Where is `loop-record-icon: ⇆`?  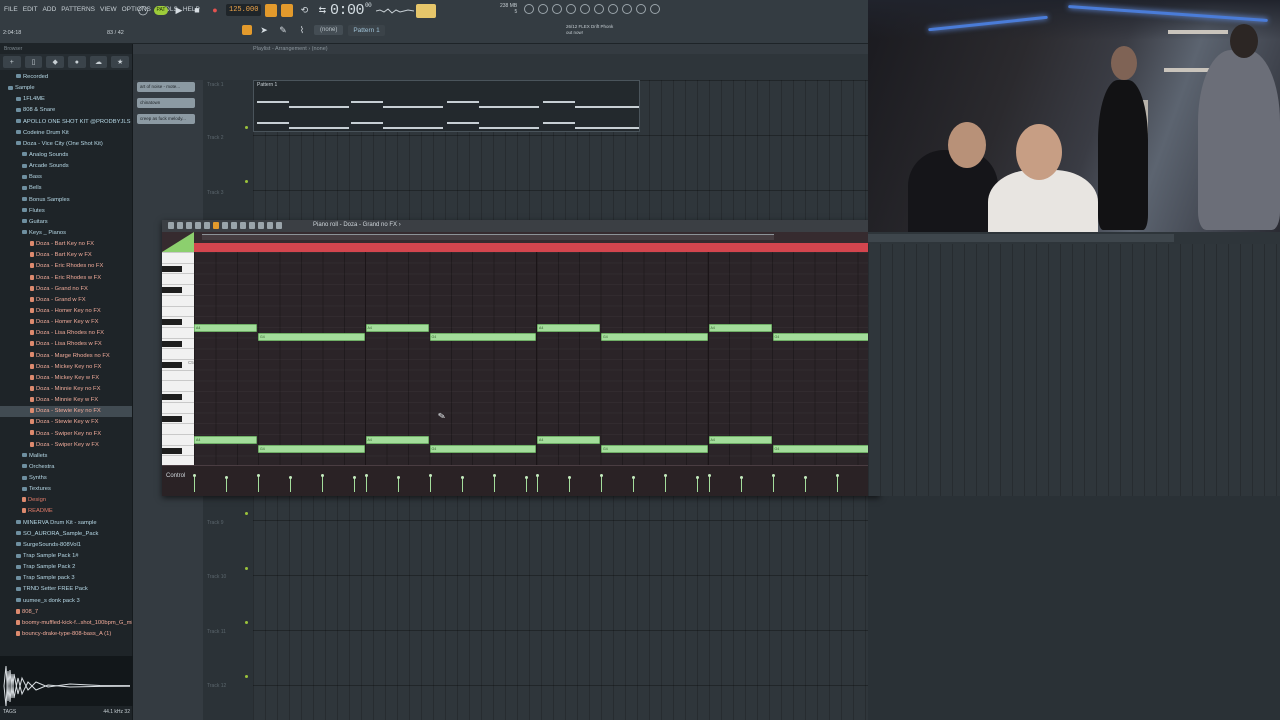 loop-record-icon: ⇆ is located at coordinates (322, 10).